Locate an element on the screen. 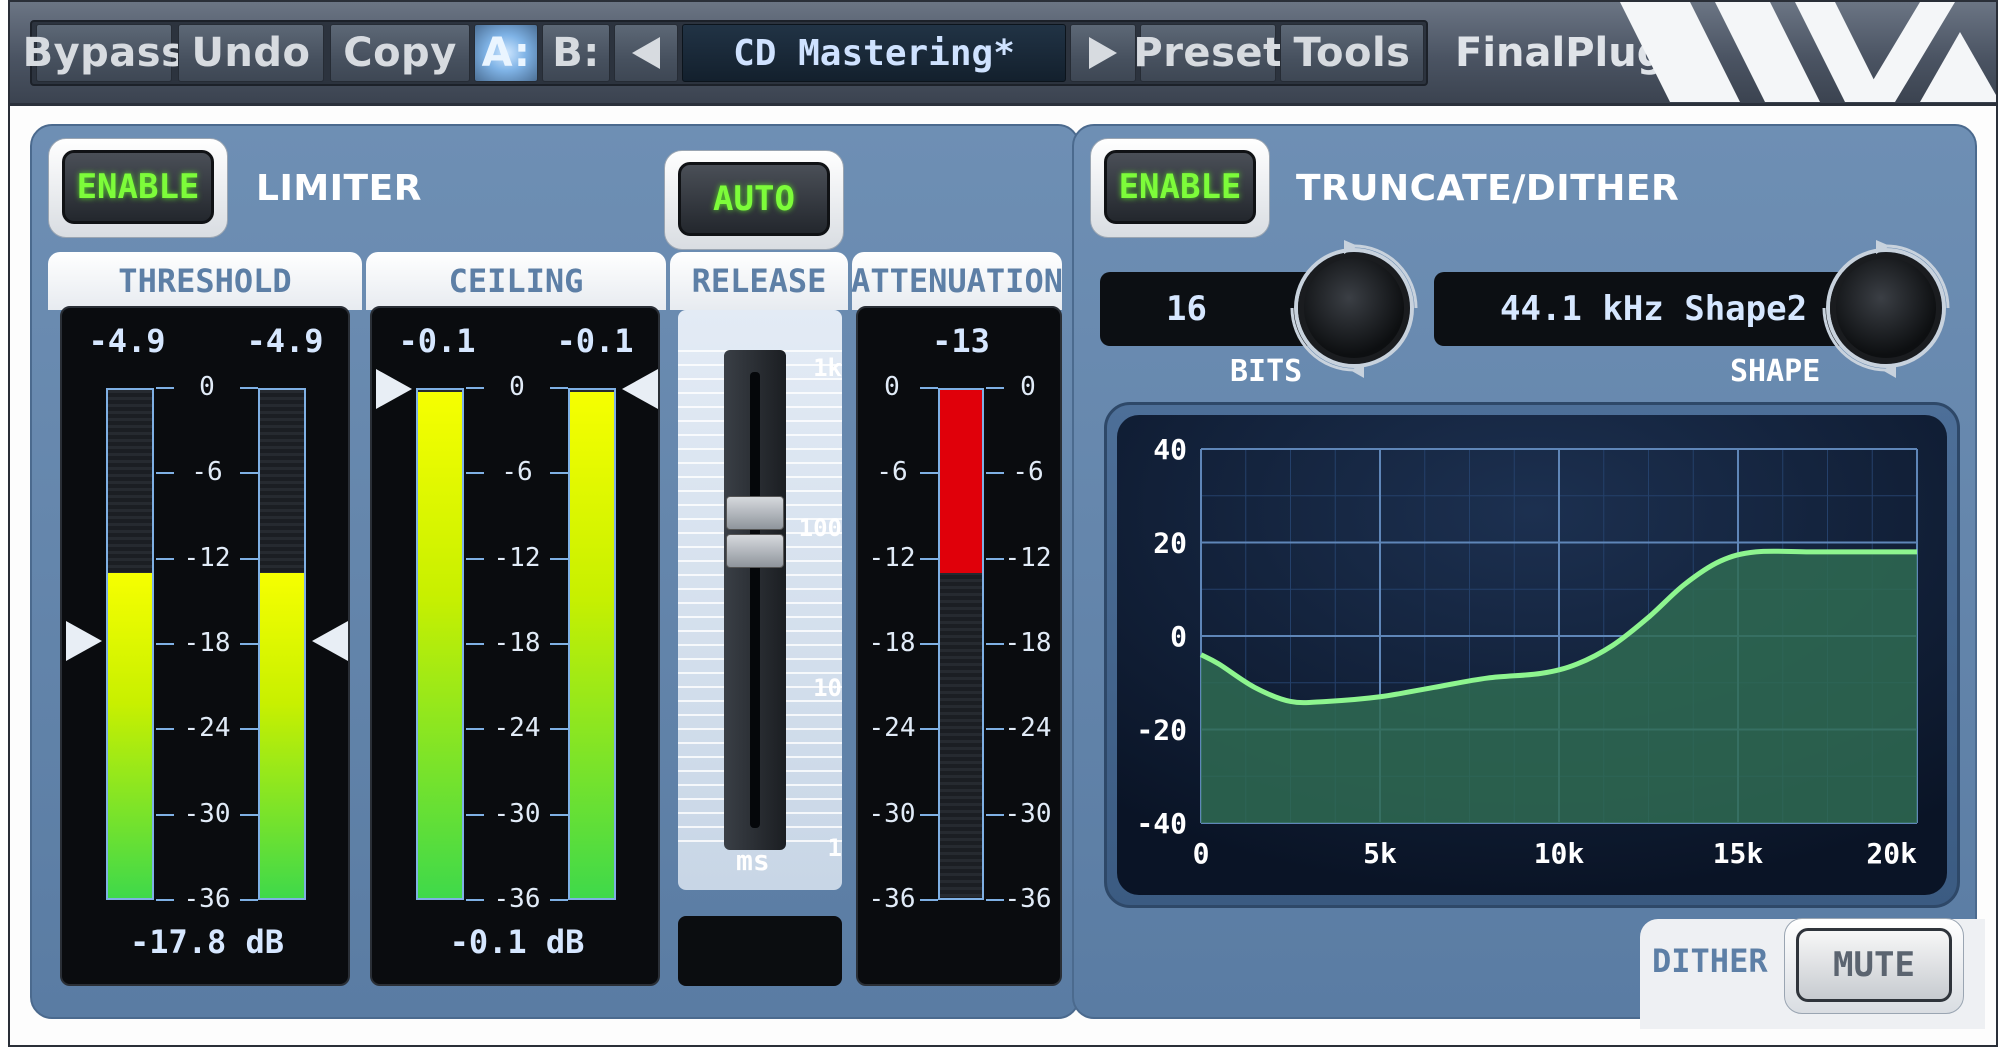 Image resolution: width=2000 pixels, height=1051 pixels. release-slot is located at coordinates (755, 600).